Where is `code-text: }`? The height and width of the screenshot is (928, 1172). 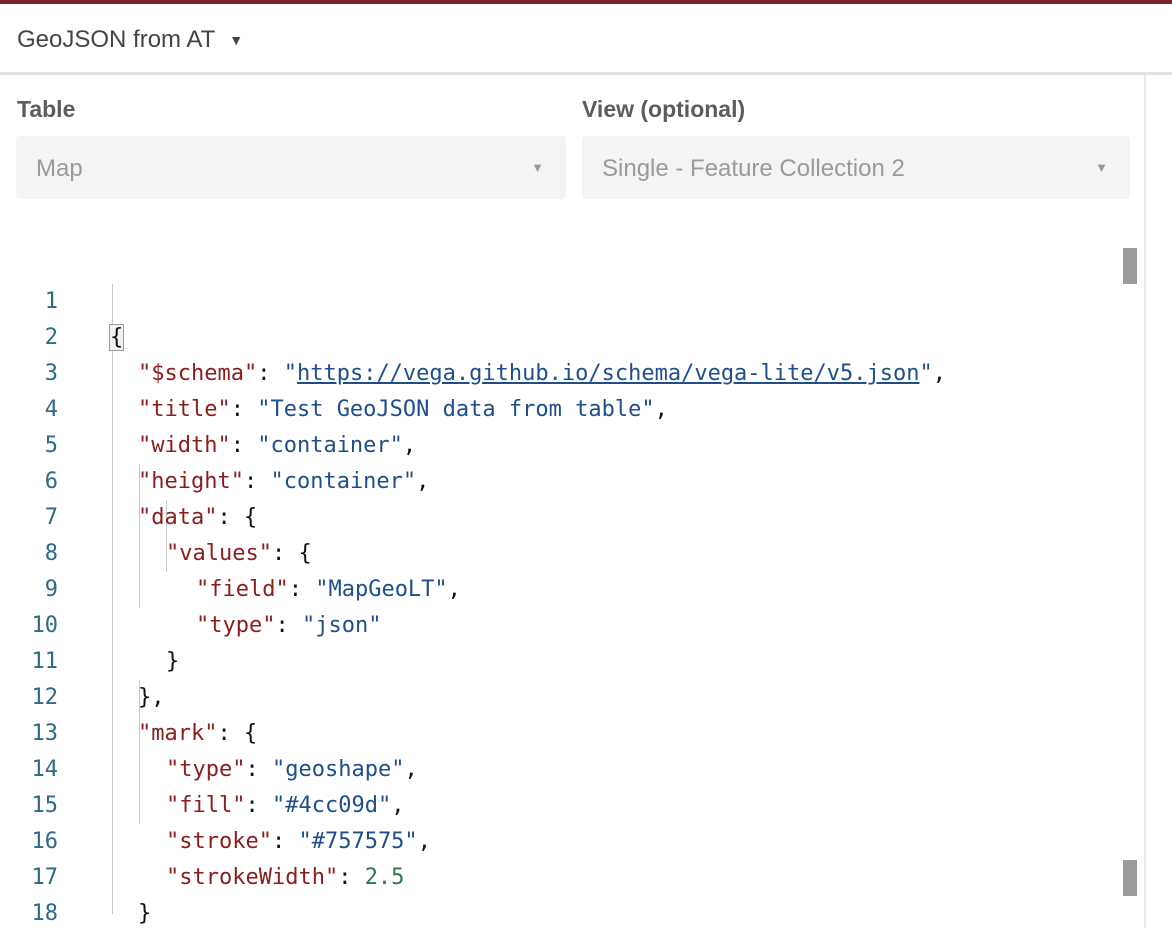 code-text: } is located at coordinates (144, 912).